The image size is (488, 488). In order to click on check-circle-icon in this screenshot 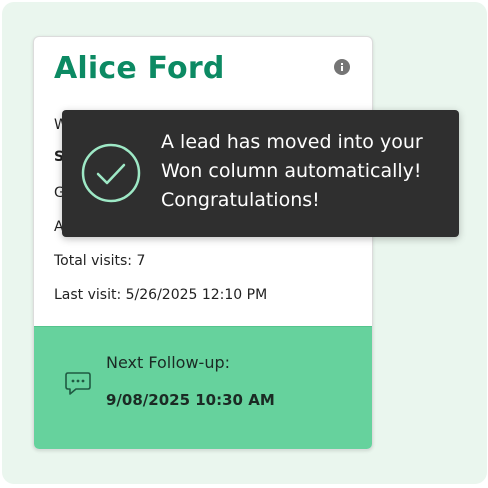, I will do `click(111, 173)`.